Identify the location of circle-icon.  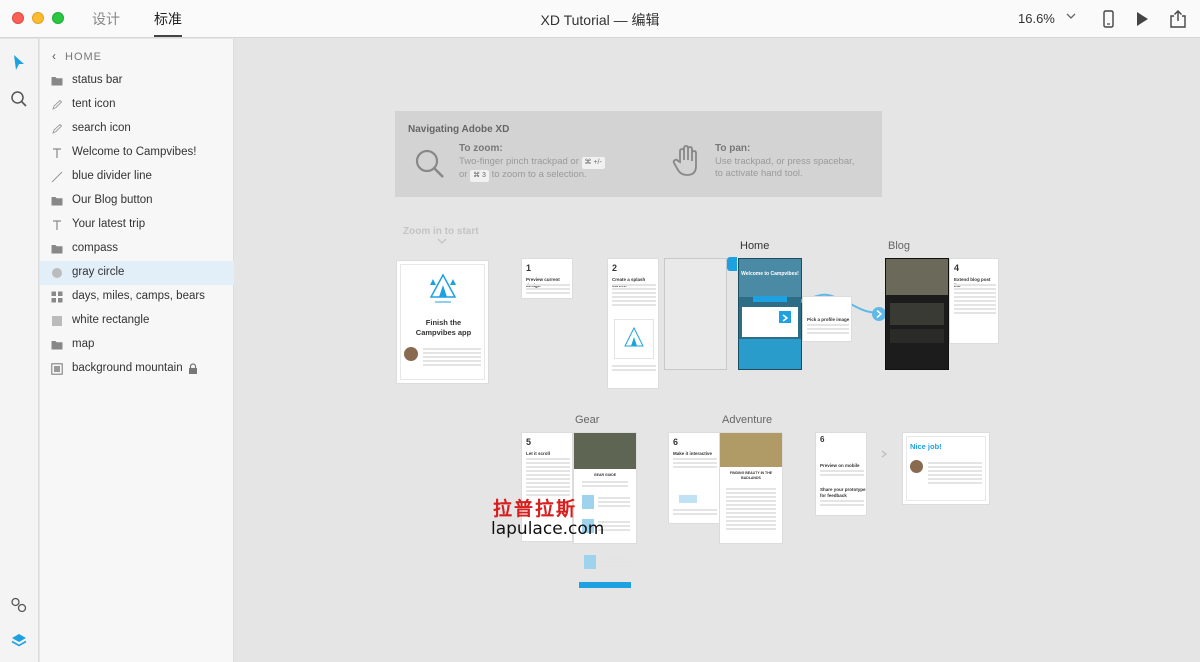
(57, 273).